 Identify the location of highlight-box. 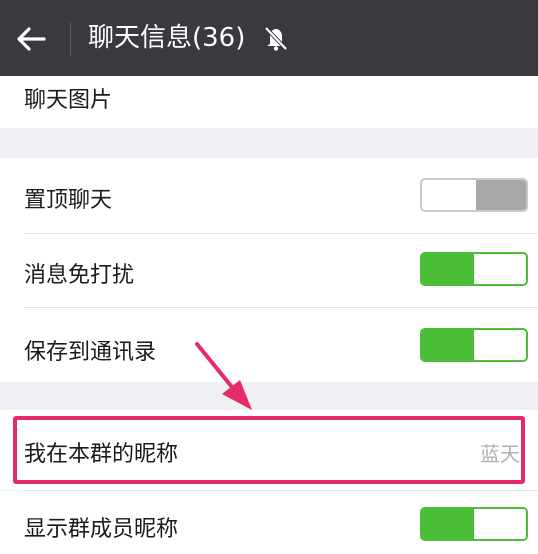
(269, 450).